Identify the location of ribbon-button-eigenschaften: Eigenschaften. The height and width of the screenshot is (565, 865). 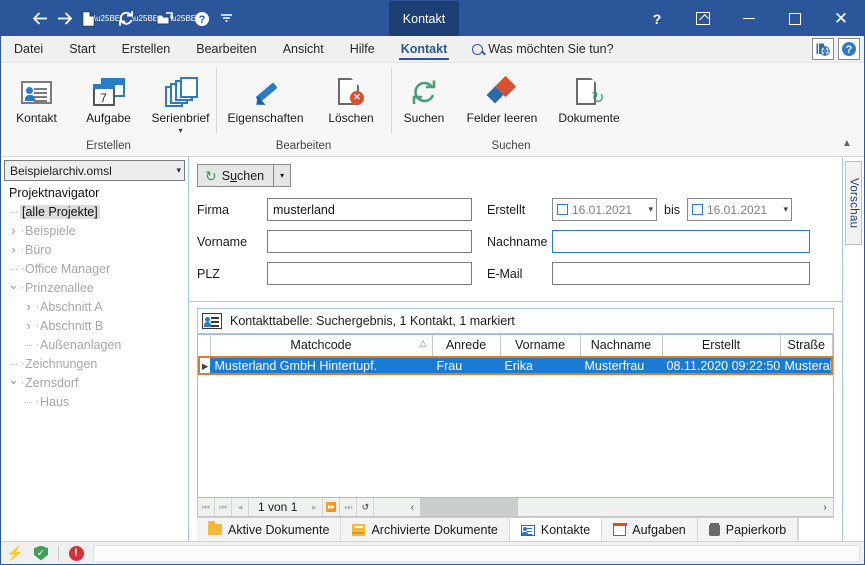
(265, 97).